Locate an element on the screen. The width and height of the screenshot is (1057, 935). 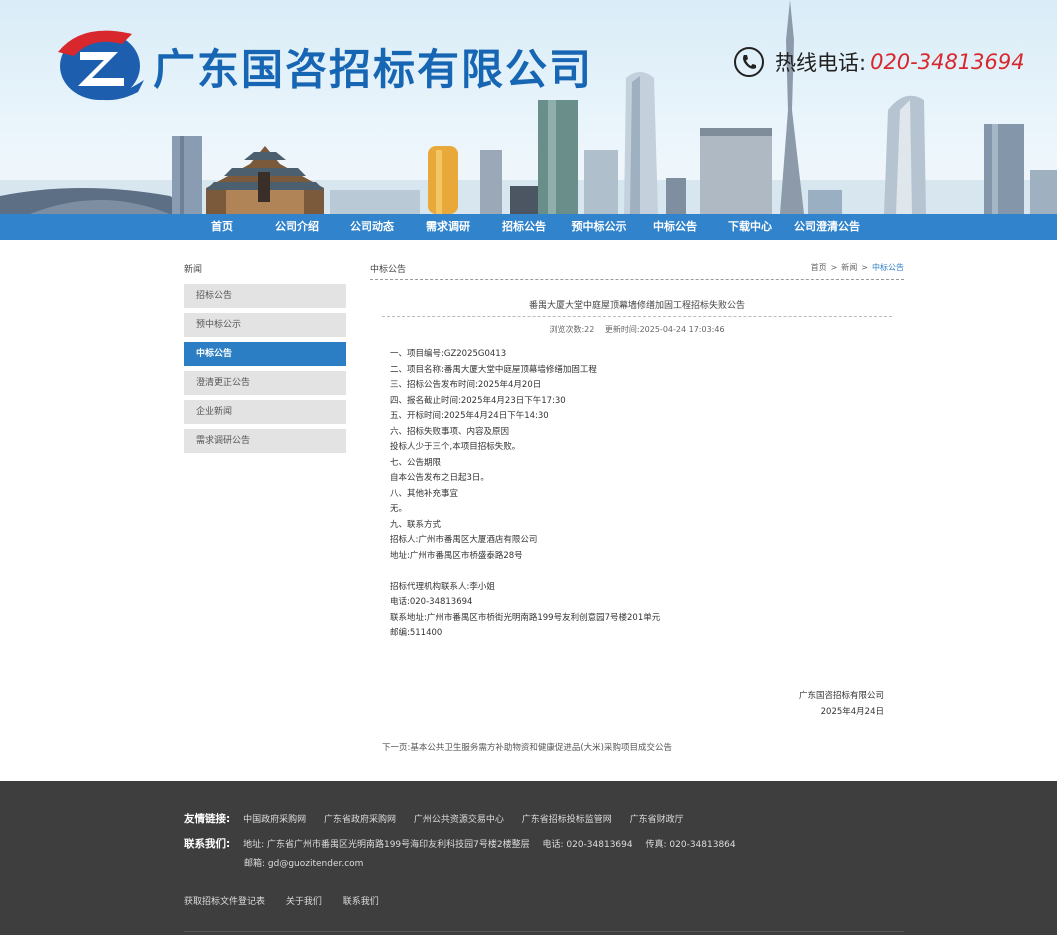
footer-link-about: 关于我们 is located at coordinates (304, 902).